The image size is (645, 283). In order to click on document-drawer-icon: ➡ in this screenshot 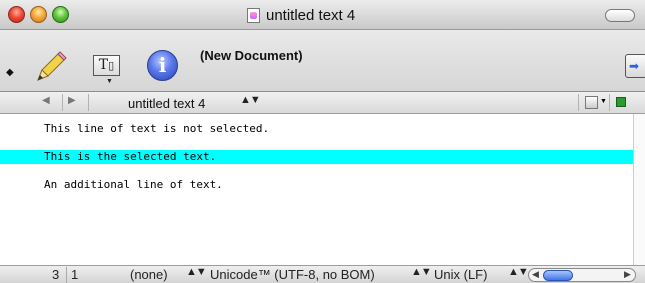, I will do `click(635, 66)`.